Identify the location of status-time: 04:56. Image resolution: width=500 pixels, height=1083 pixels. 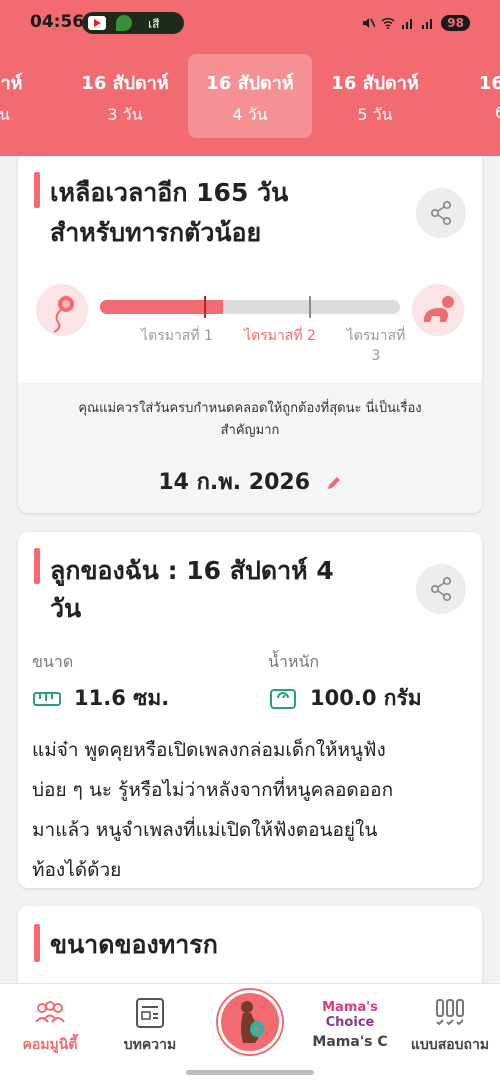
(57, 22).